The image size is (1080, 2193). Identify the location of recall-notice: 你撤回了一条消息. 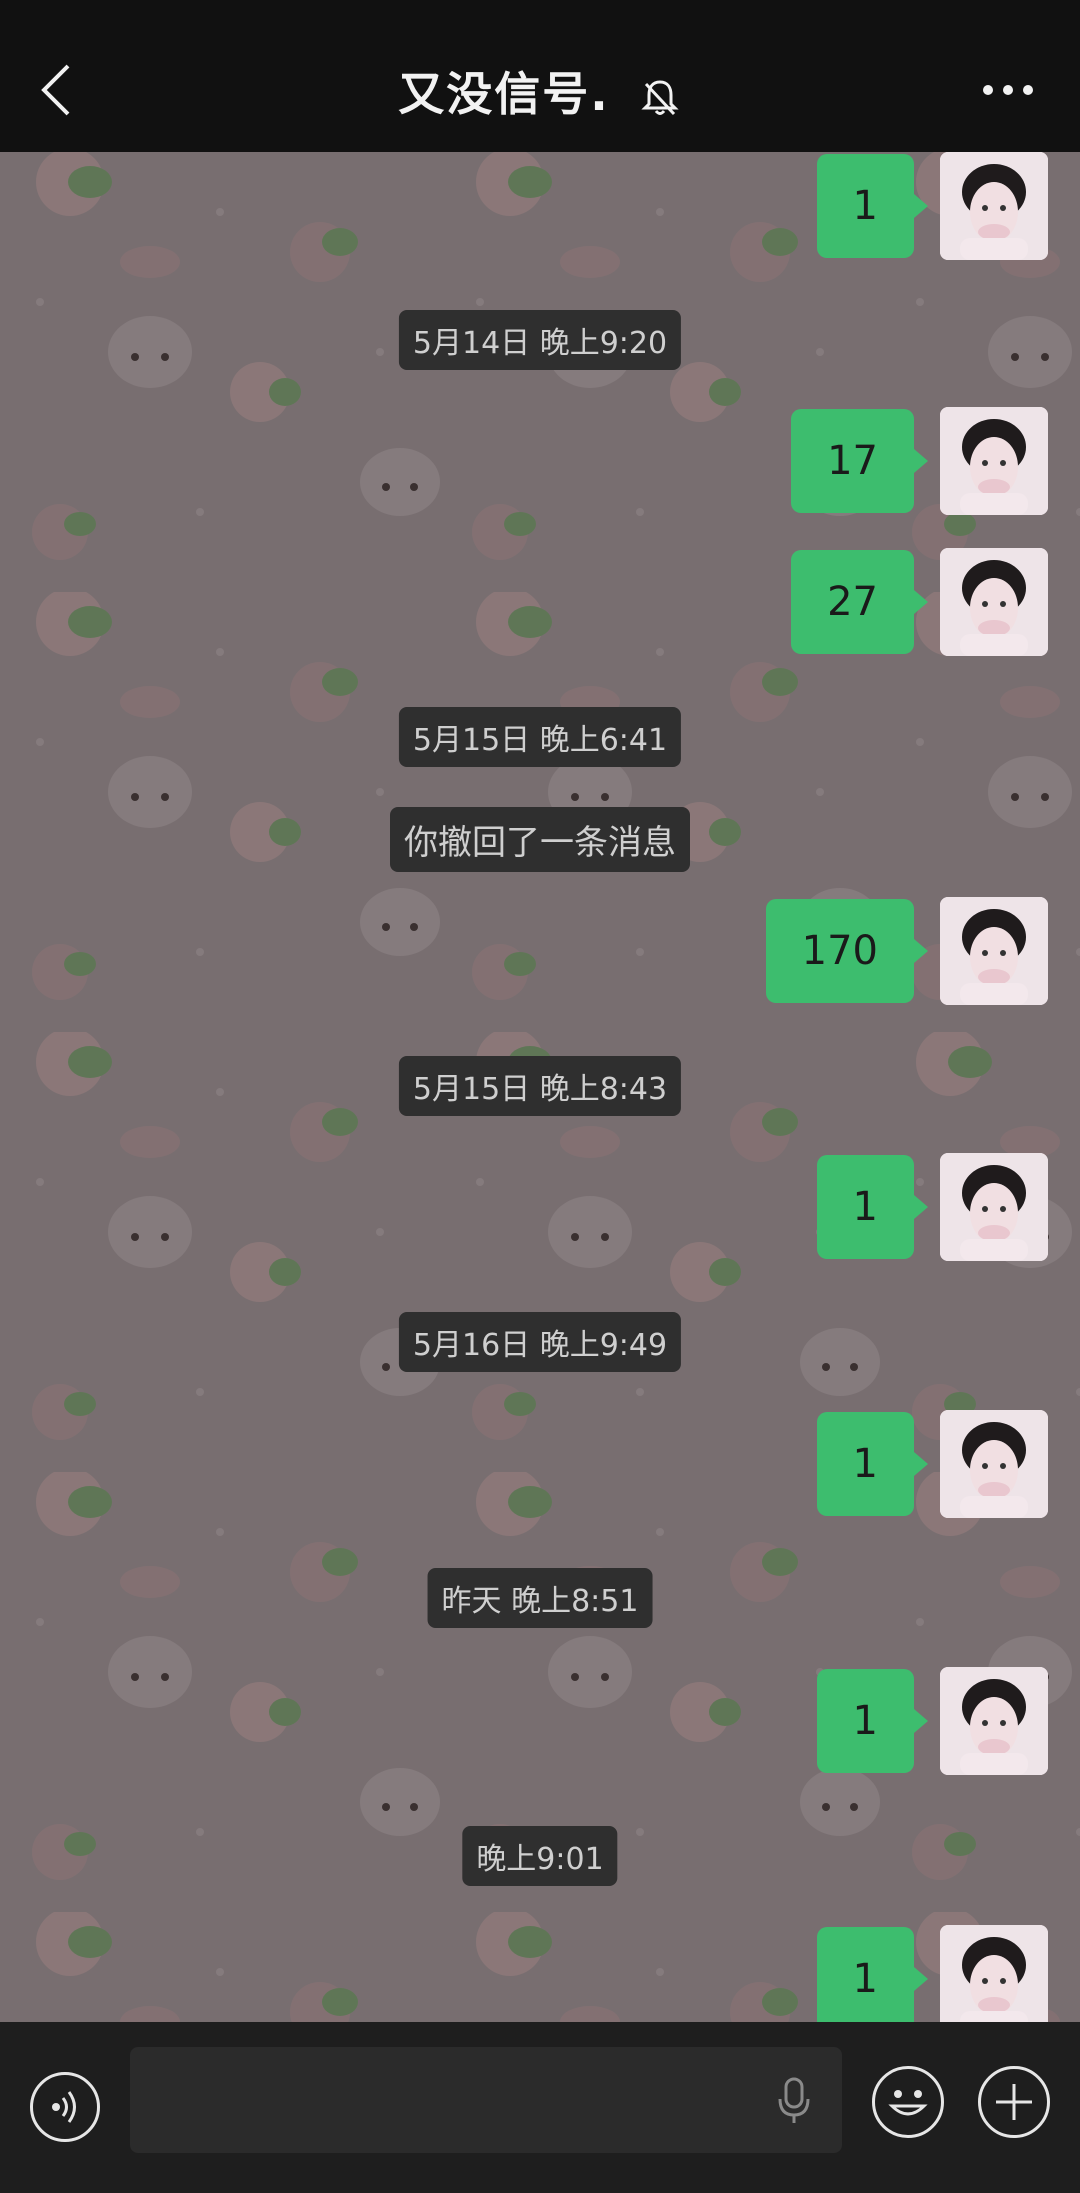
(540, 839).